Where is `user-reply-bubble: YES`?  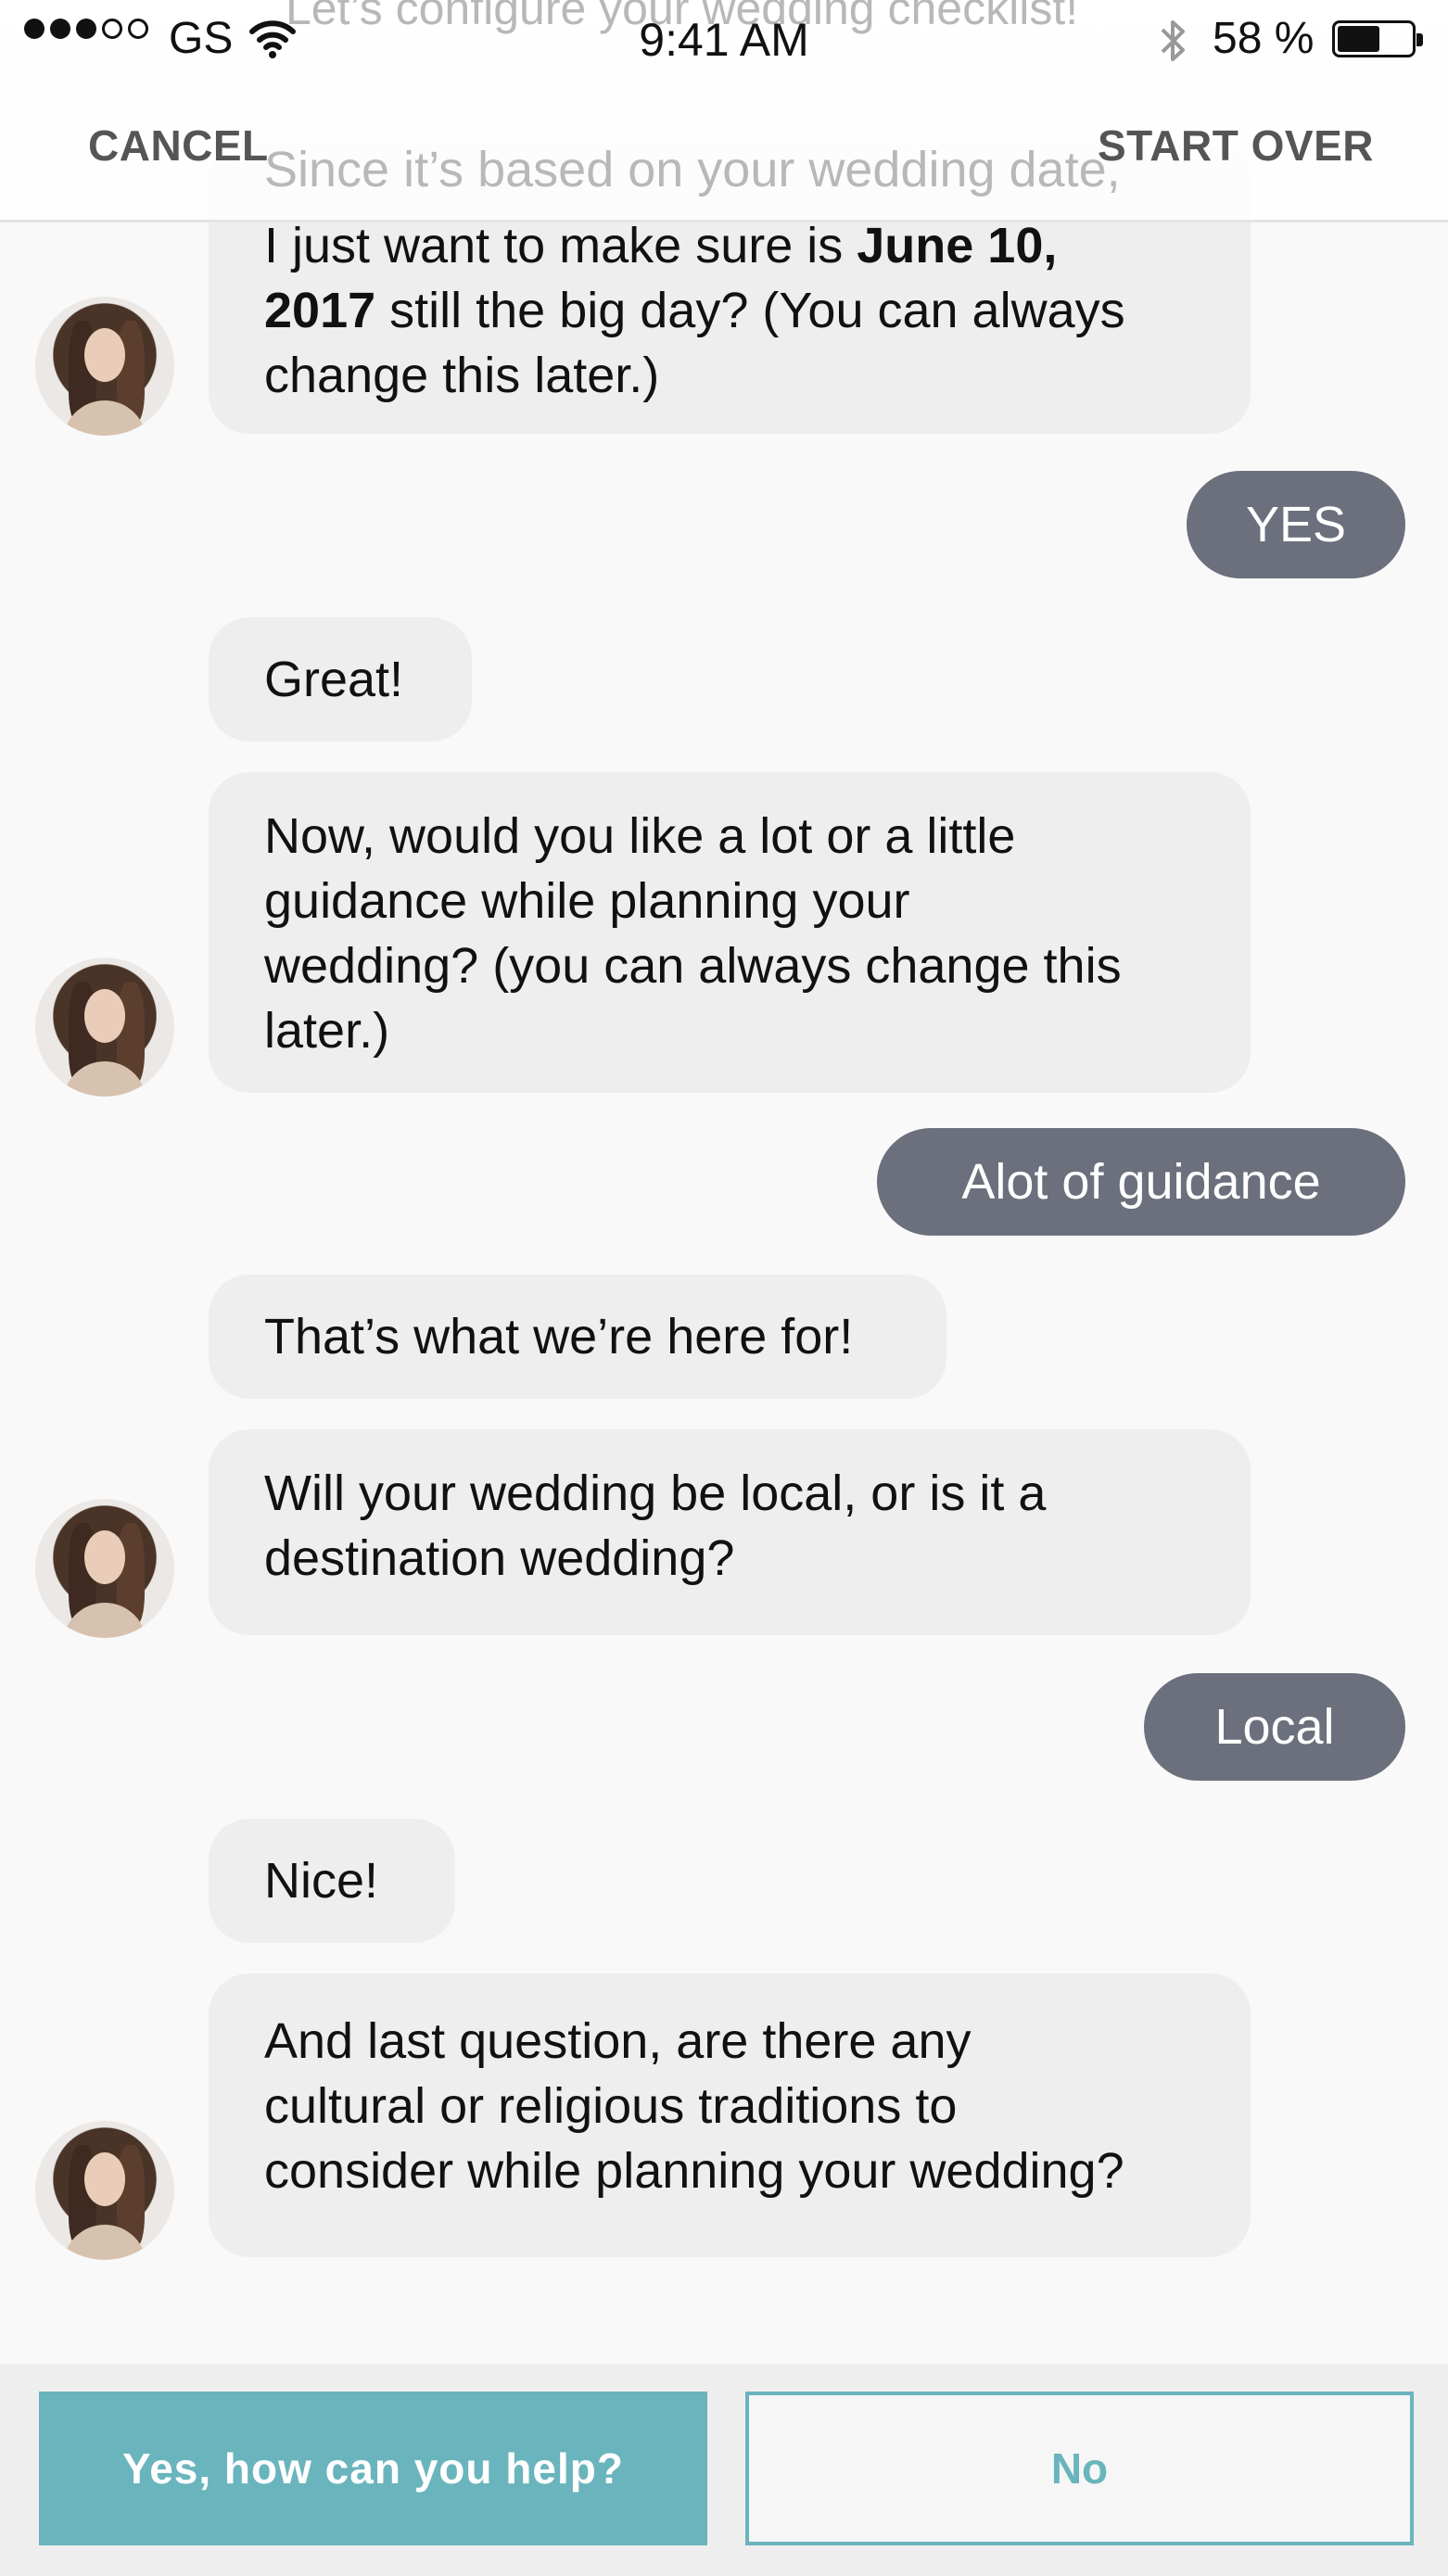
user-reply-bubble: YES is located at coordinates (1296, 524).